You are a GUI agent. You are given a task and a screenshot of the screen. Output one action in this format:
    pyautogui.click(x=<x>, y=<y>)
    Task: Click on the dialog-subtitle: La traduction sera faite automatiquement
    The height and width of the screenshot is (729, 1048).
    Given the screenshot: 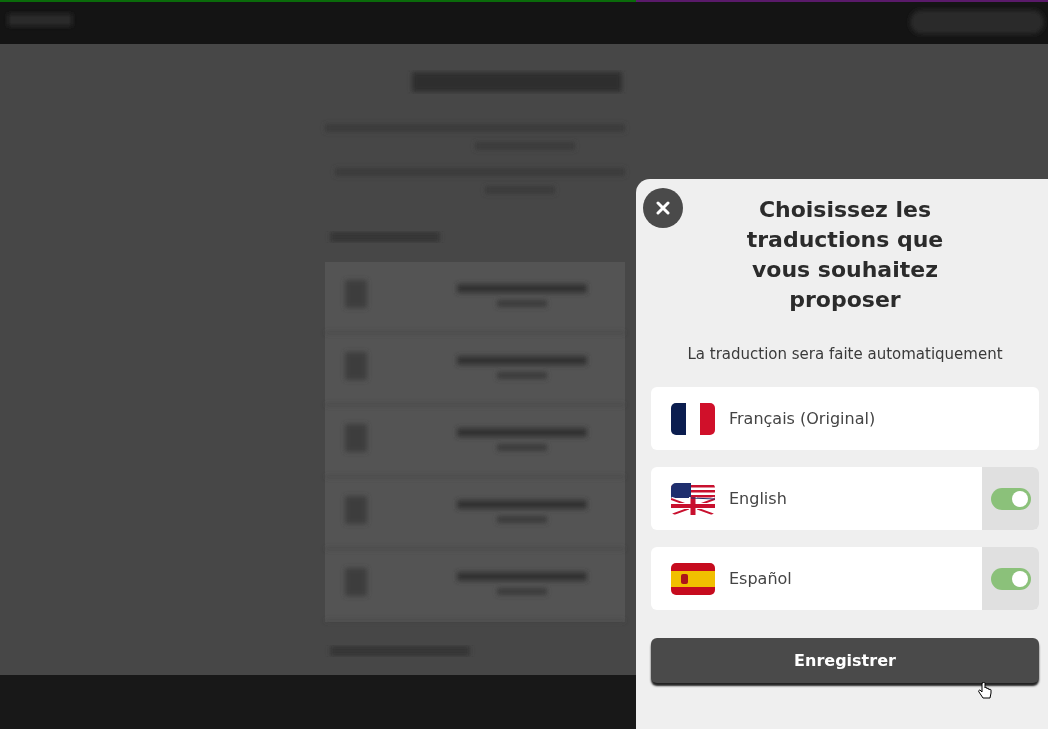 What is the action you would take?
    pyautogui.click(x=845, y=354)
    